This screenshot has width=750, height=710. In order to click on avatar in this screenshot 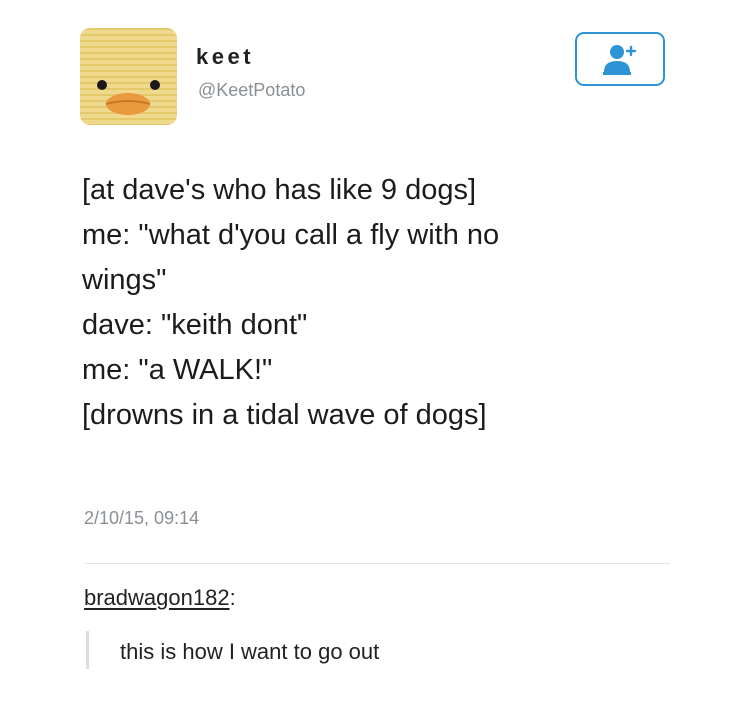, I will do `click(128, 76)`.